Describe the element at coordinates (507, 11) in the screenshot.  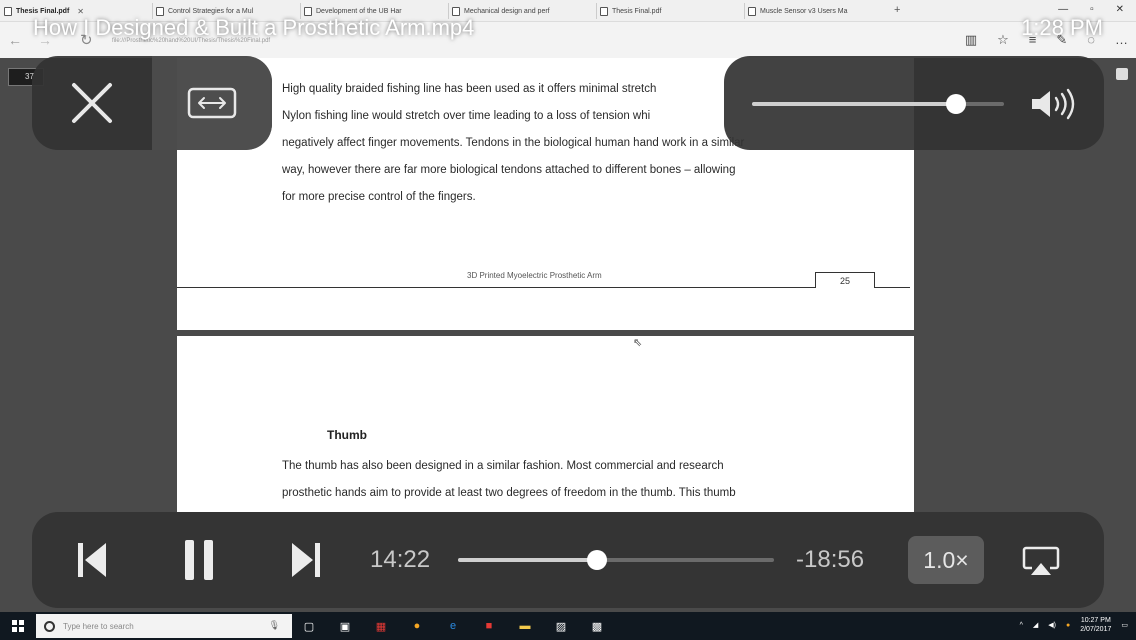
I see `tab-label: Mechanical design and perf` at that location.